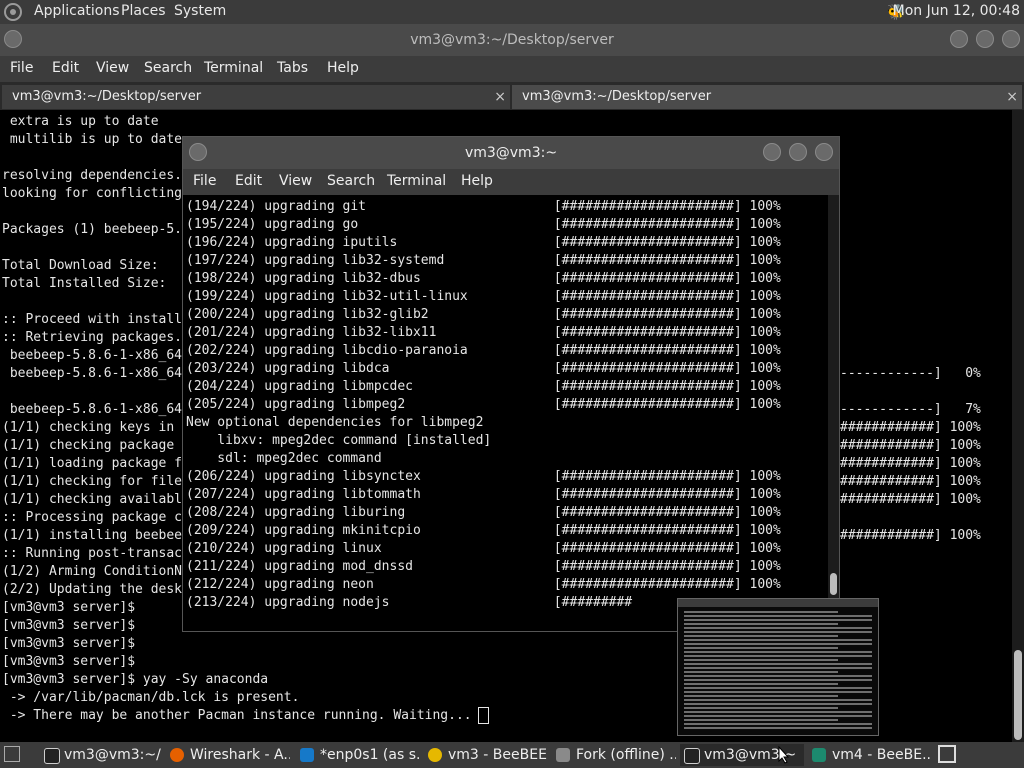 The image size is (1024, 768). I want to click on overlay-scrollbar-thumb, so click(833, 584).